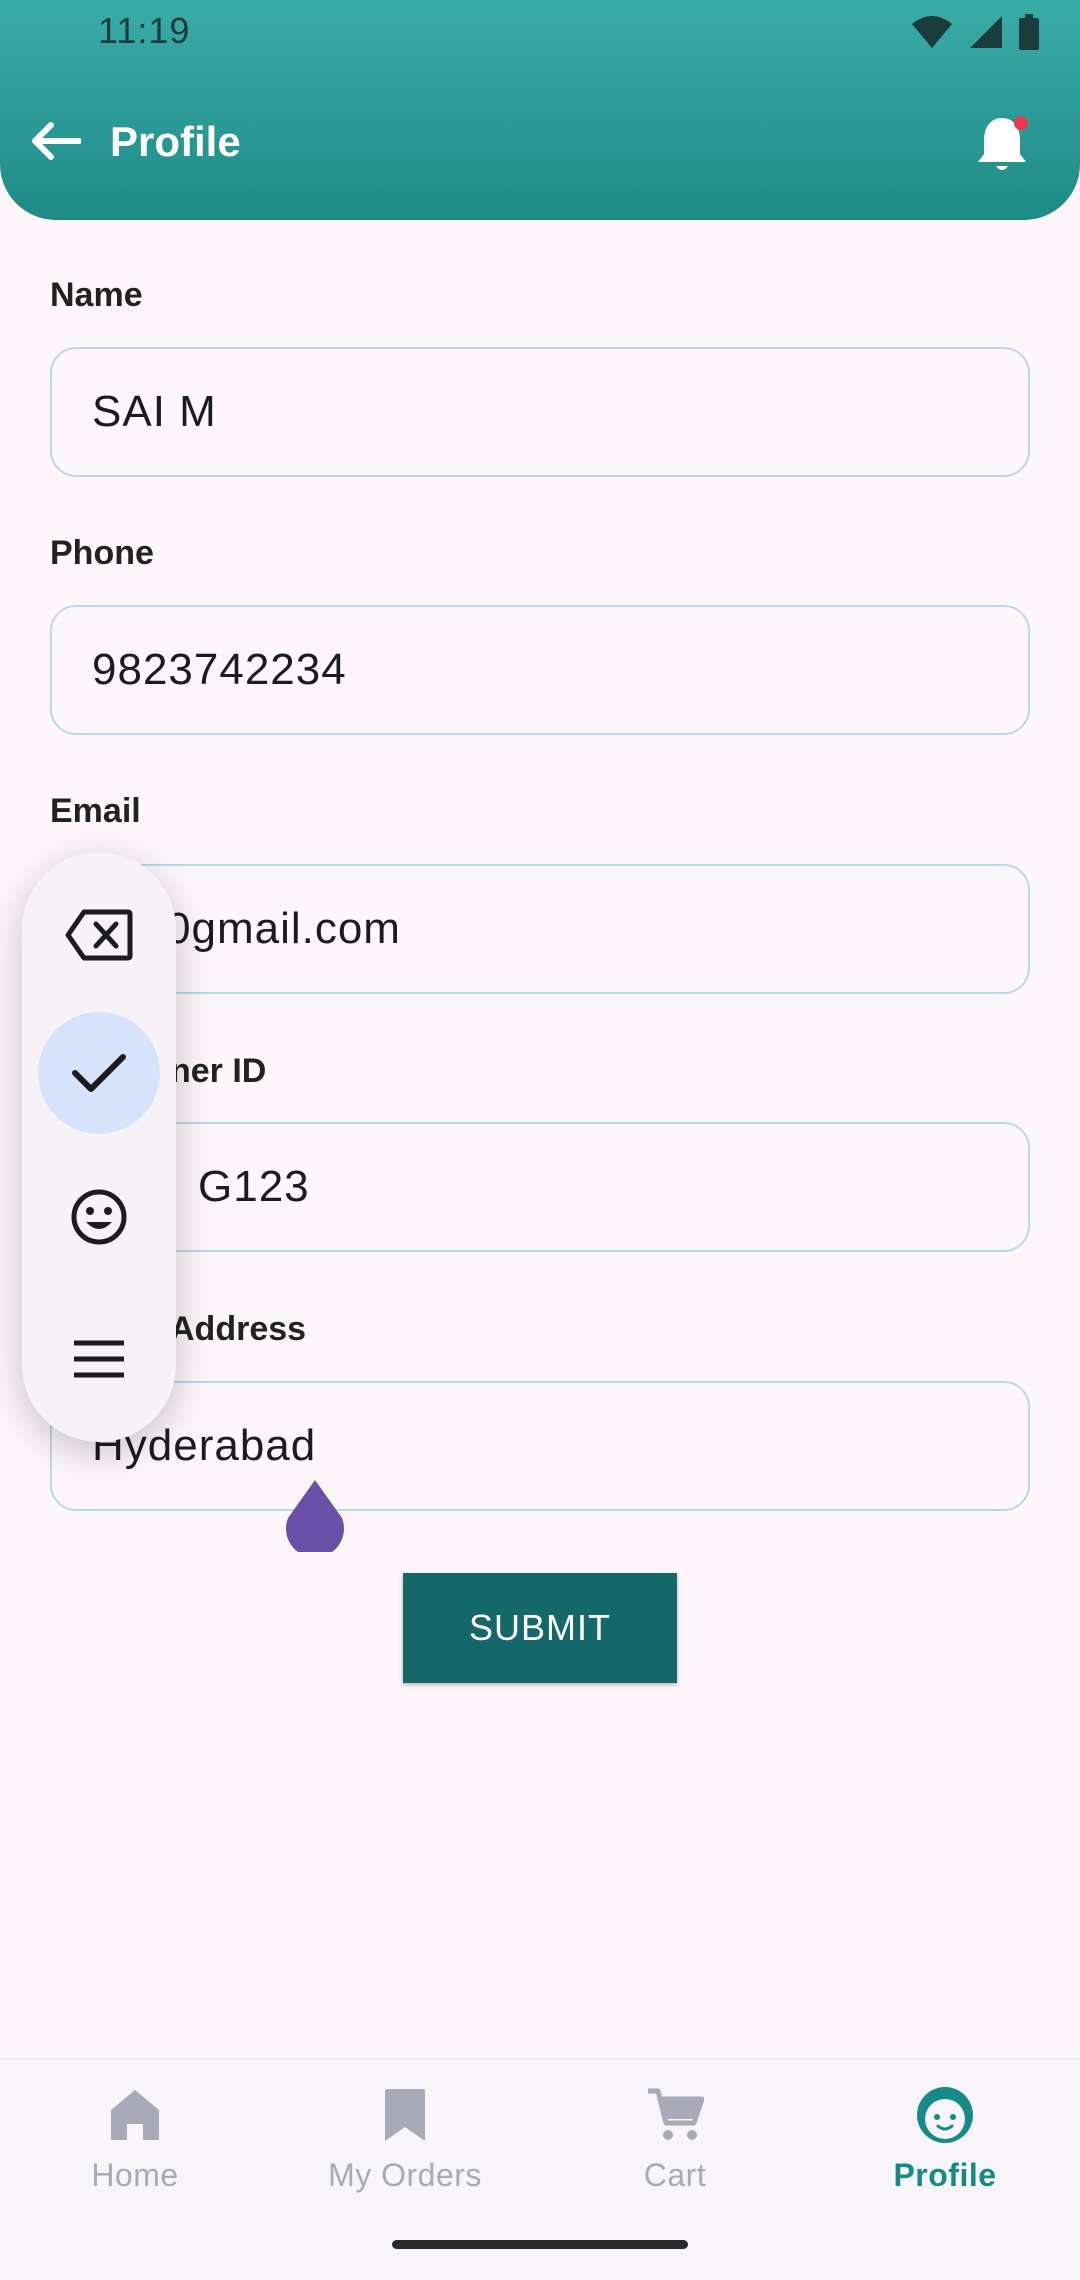 The width and height of the screenshot is (1080, 2280). What do you see at coordinates (1021, 123) in the screenshot?
I see `notification-badge` at bounding box center [1021, 123].